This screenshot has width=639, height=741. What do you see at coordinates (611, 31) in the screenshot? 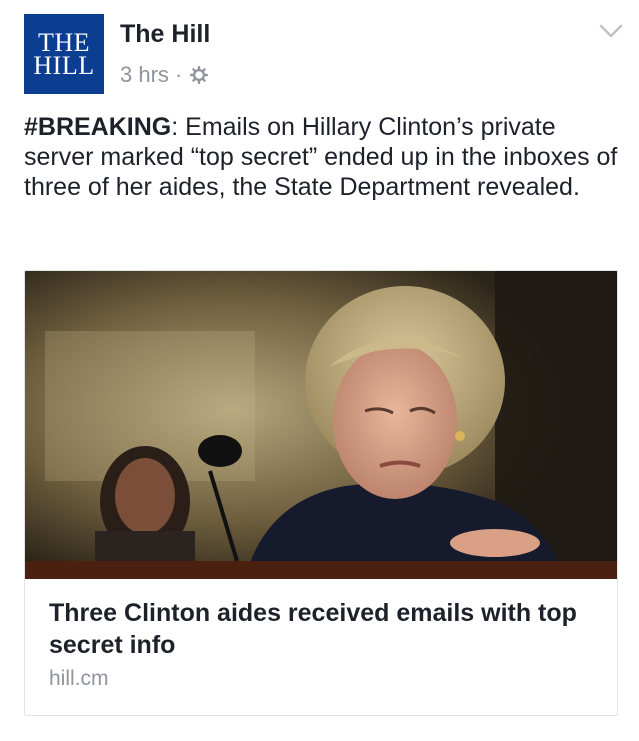
I see `chevron-down-icon` at bounding box center [611, 31].